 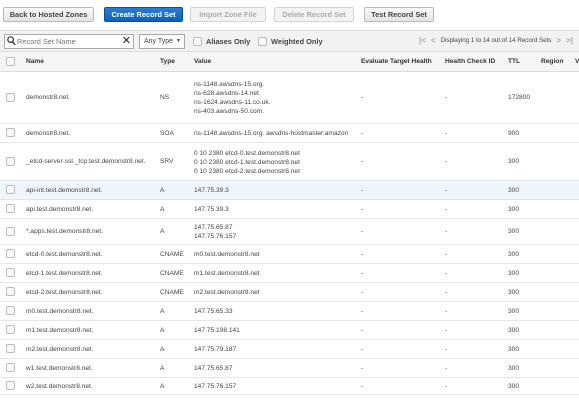 What do you see at coordinates (577, 61) in the screenshot?
I see `column-header-truncated: V` at bounding box center [577, 61].